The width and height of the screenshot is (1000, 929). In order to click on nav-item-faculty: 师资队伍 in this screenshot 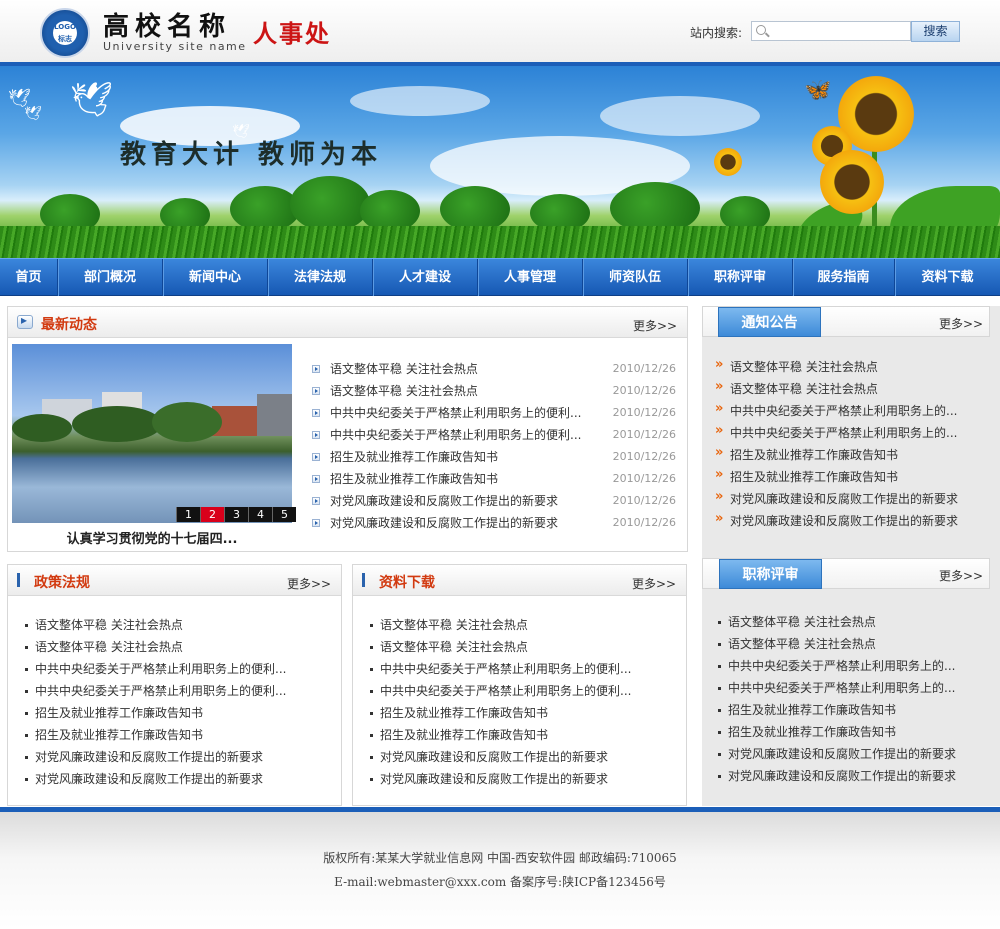, I will do `click(635, 277)`.